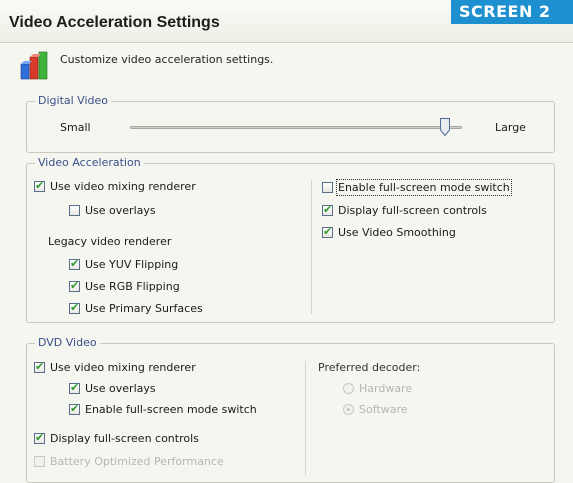 The height and width of the screenshot is (483, 573). What do you see at coordinates (397, 232) in the screenshot?
I see `checkbox-label: Use Video Smoothing` at bounding box center [397, 232].